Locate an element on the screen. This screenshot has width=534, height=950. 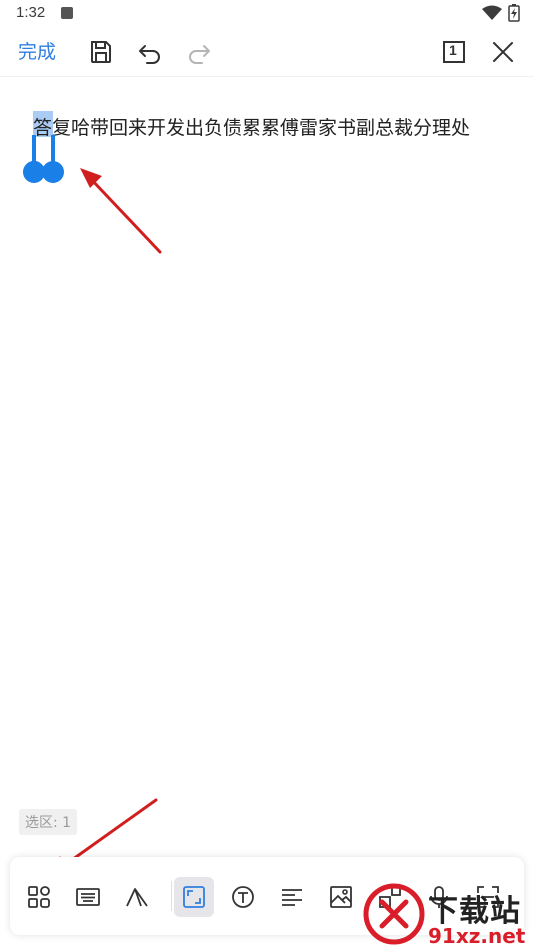
done-button: 完成 is located at coordinates (37, 50).